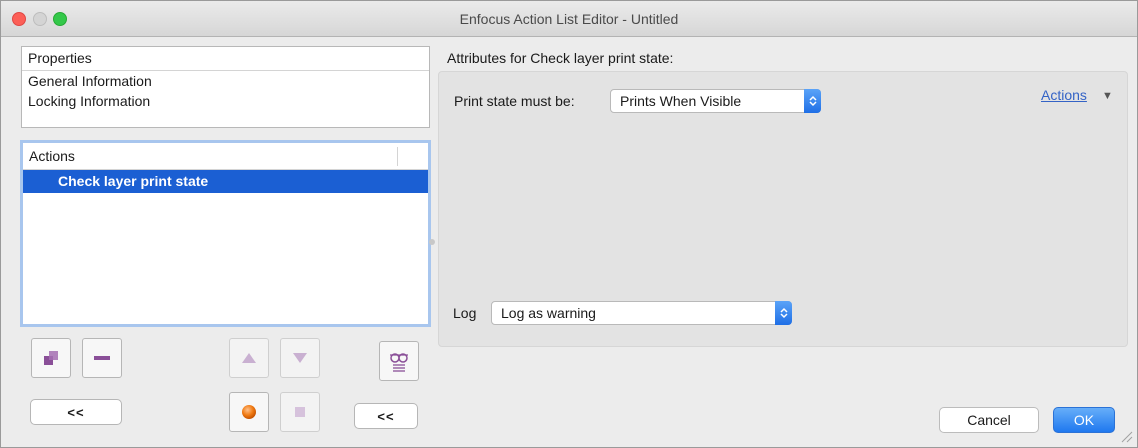 This screenshot has height=448, width=1138. I want to click on move-up-button, so click(249, 358).